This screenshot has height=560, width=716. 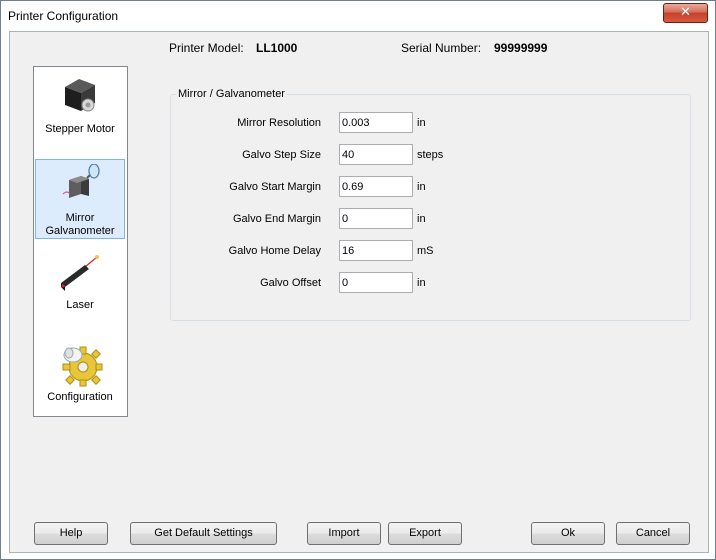 I want to click on help-button: Help, so click(x=71, y=533).